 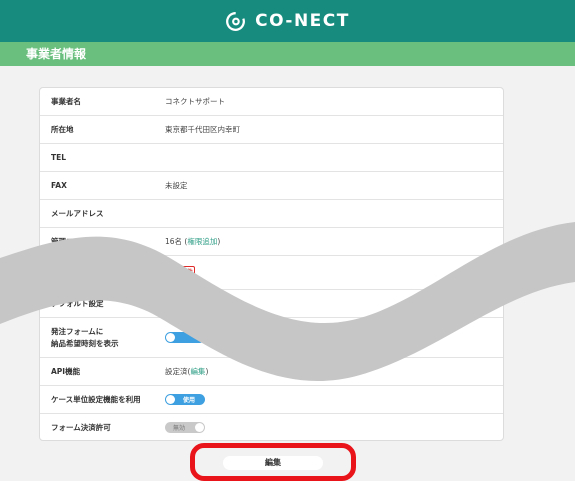 What do you see at coordinates (183, 272) in the screenshot?
I see `status-badge: 一括 件` at bounding box center [183, 272].